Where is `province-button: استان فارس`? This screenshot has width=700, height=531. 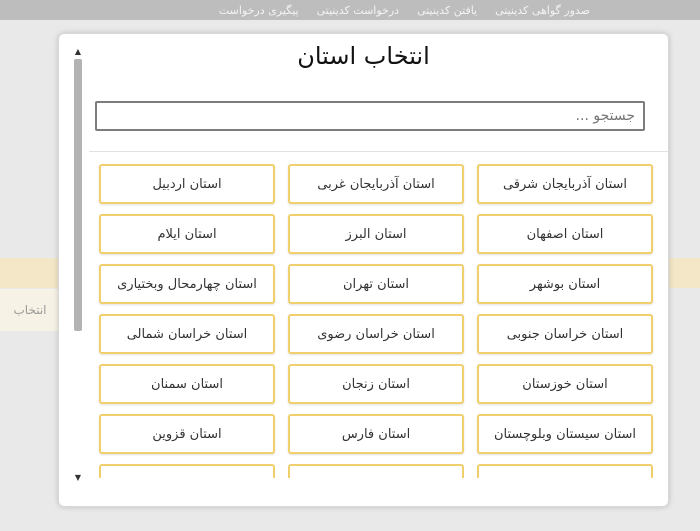
province-button: استان فارس is located at coordinates (376, 434).